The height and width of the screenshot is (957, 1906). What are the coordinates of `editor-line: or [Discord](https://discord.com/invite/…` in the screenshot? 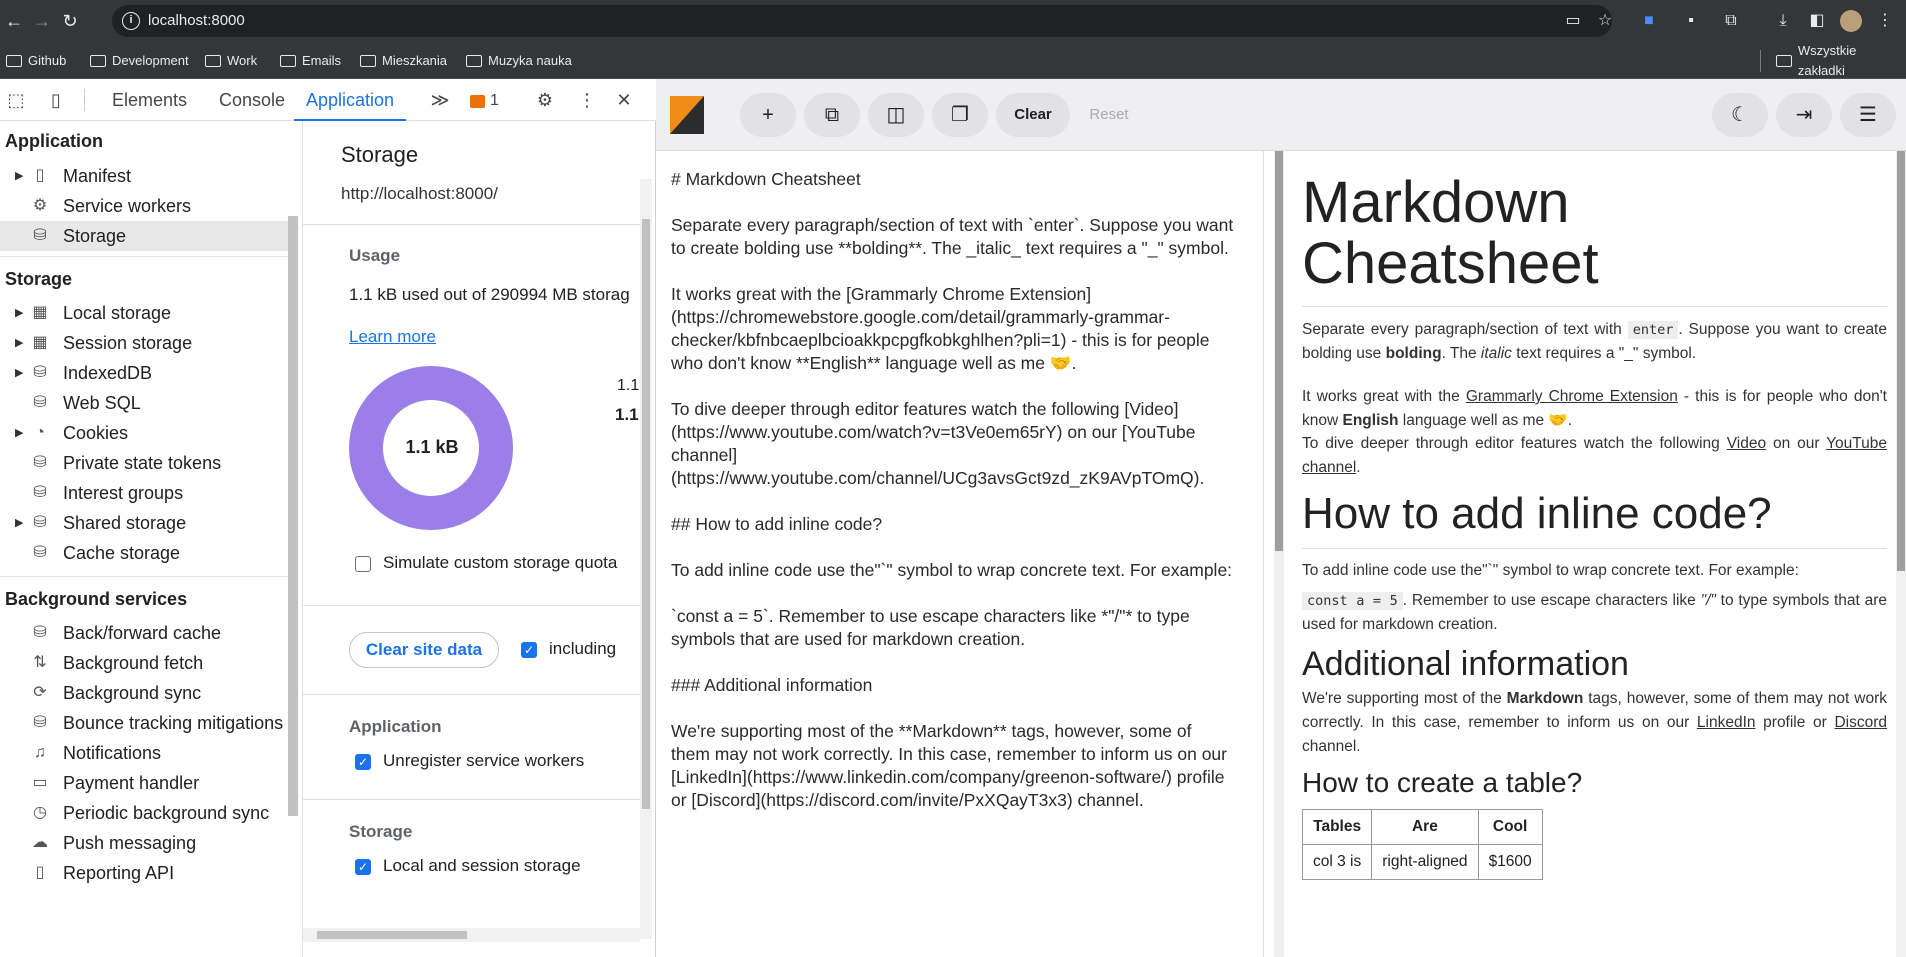 It's located at (907, 800).